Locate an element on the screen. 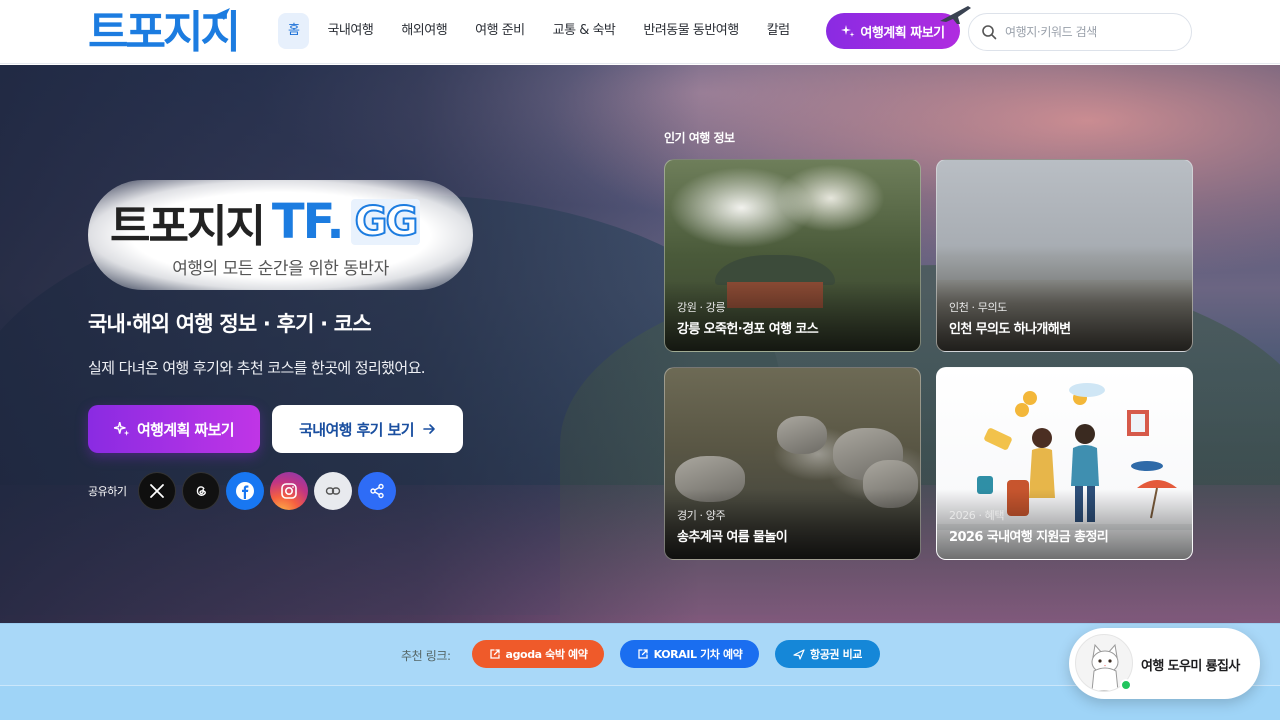 The width and height of the screenshot is (1280, 720). share-instagram-button is located at coordinates (289, 491).